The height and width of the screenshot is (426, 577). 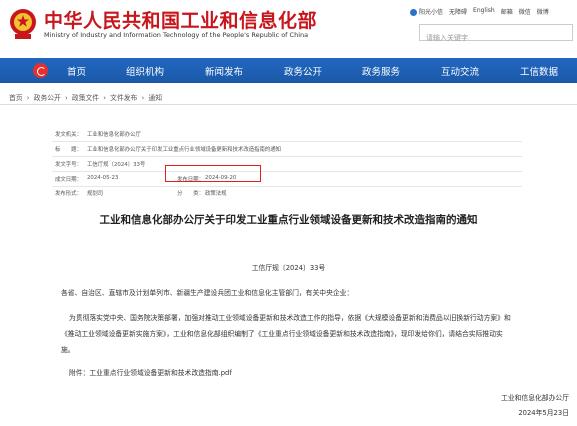 What do you see at coordinates (68, 194) in the screenshot?
I see `meta-form-label: 发布形式：` at bounding box center [68, 194].